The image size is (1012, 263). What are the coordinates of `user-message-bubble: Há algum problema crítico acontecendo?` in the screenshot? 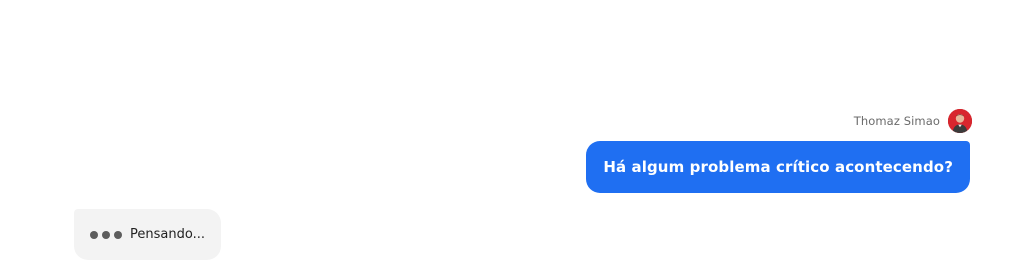 It's located at (778, 167).